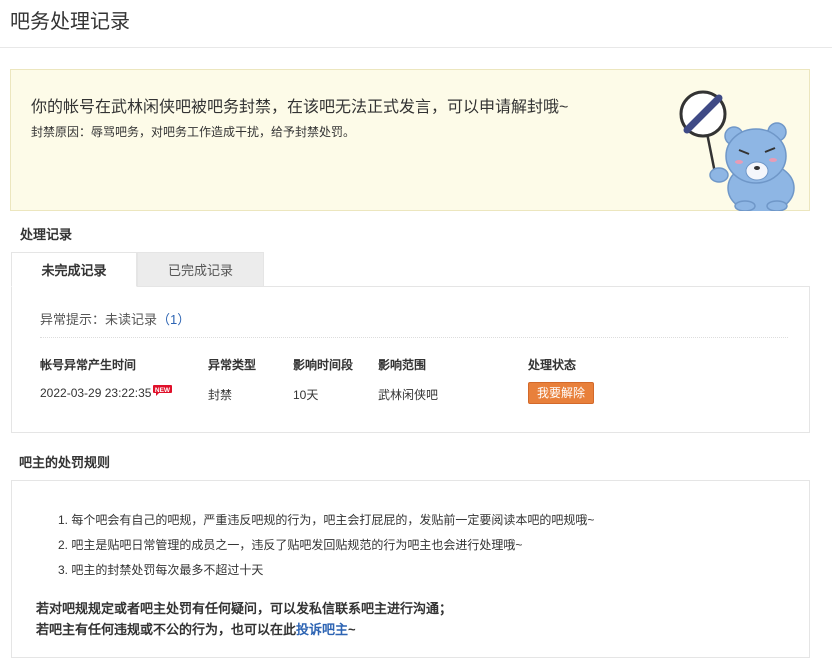 The height and width of the screenshot is (667, 832). Describe the element at coordinates (322, 629) in the screenshot. I see `complain-admin-link: 投诉吧主` at that location.